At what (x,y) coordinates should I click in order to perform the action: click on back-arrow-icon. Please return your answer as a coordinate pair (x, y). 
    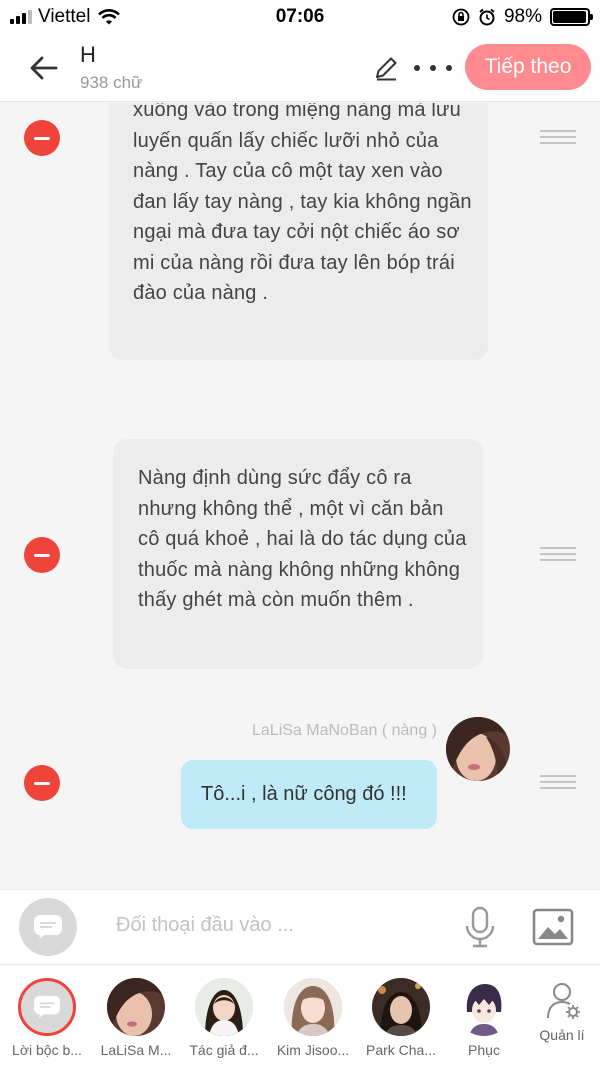
    Looking at the image, I should click on (44, 68).